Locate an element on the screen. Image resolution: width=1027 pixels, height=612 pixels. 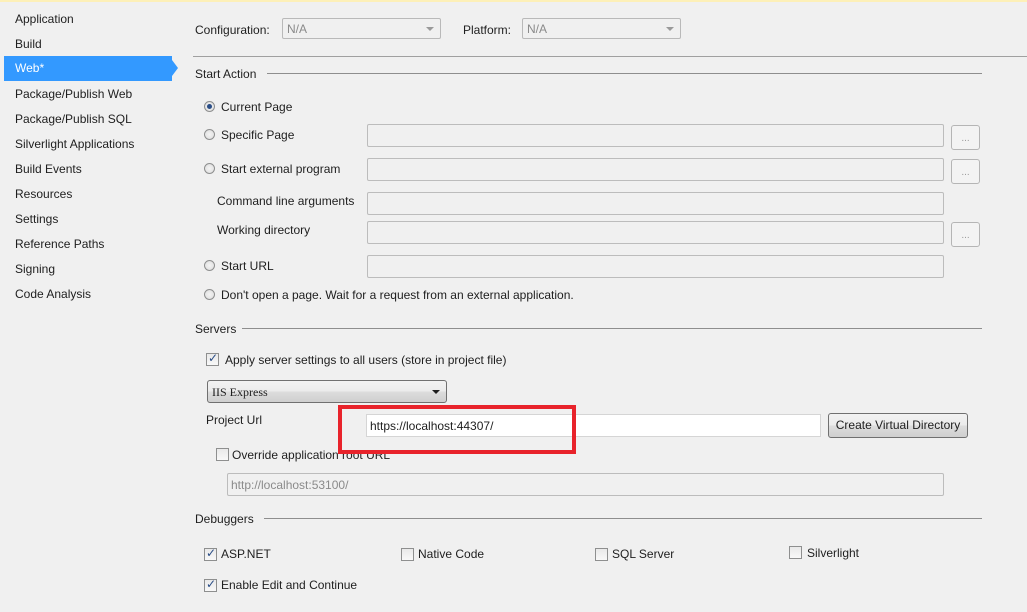
start-url-input is located at coordinates (655, 266).